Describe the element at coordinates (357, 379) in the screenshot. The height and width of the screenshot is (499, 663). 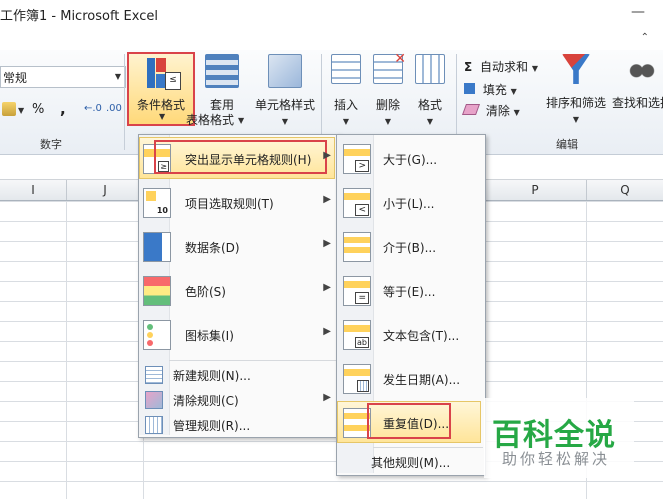
I see `date-occurring-icon` at that location.